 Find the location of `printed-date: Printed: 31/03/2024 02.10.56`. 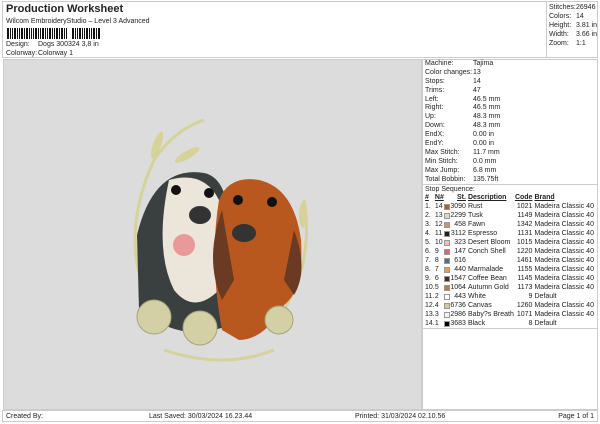

printed-date: Printed: 31/03/2024 02.10.56 is located at coordinates (400, 416).